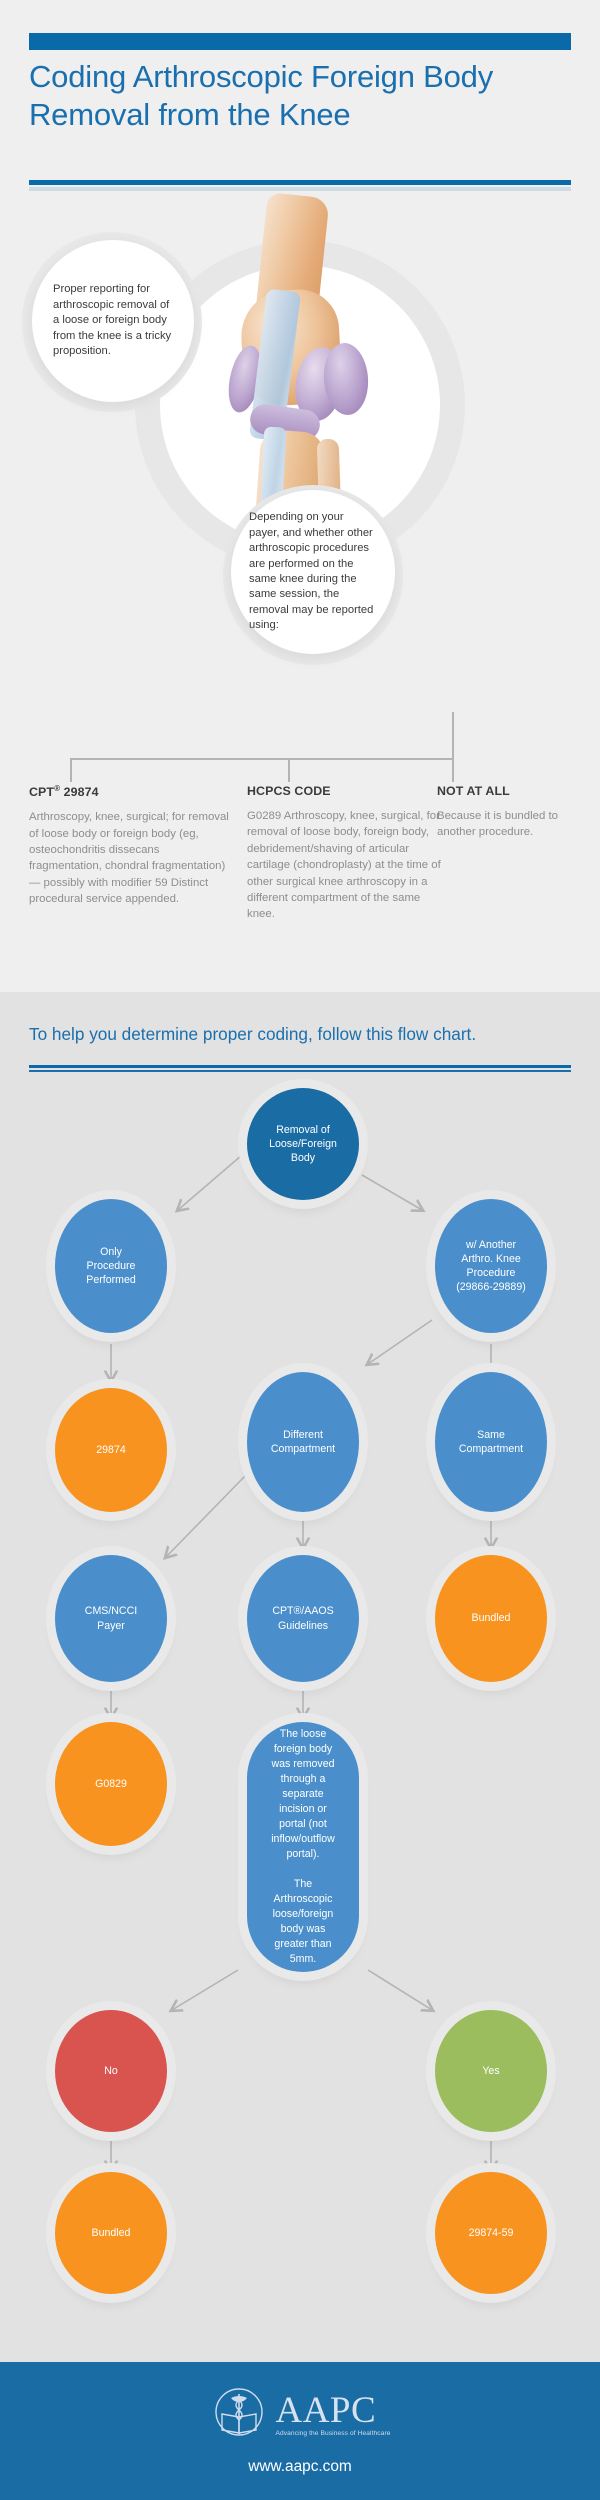  What do you see at coordinates (453, 736) in the screenshot?
I see `bracket-stem` at bounding box center [453, 736].